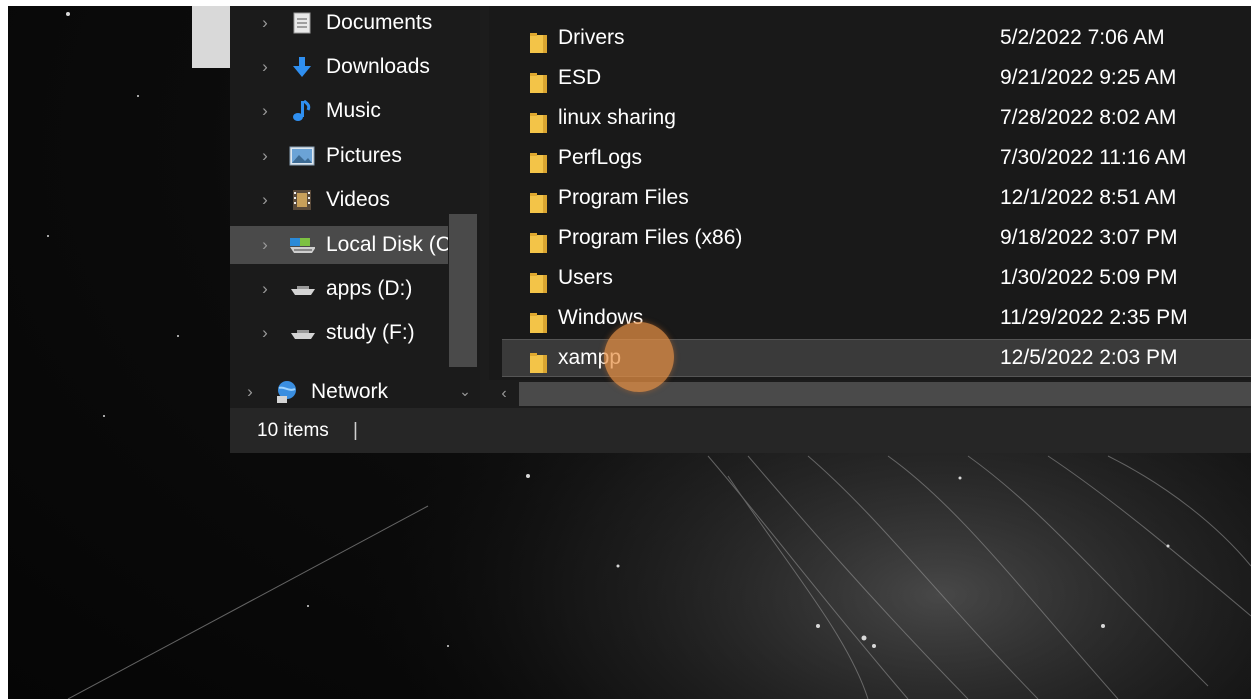 The height and width of the screenshot is (699, 1251). Describe the element at coordinates (302, 23) in the screenshot. I see `documents-icon` at that location.